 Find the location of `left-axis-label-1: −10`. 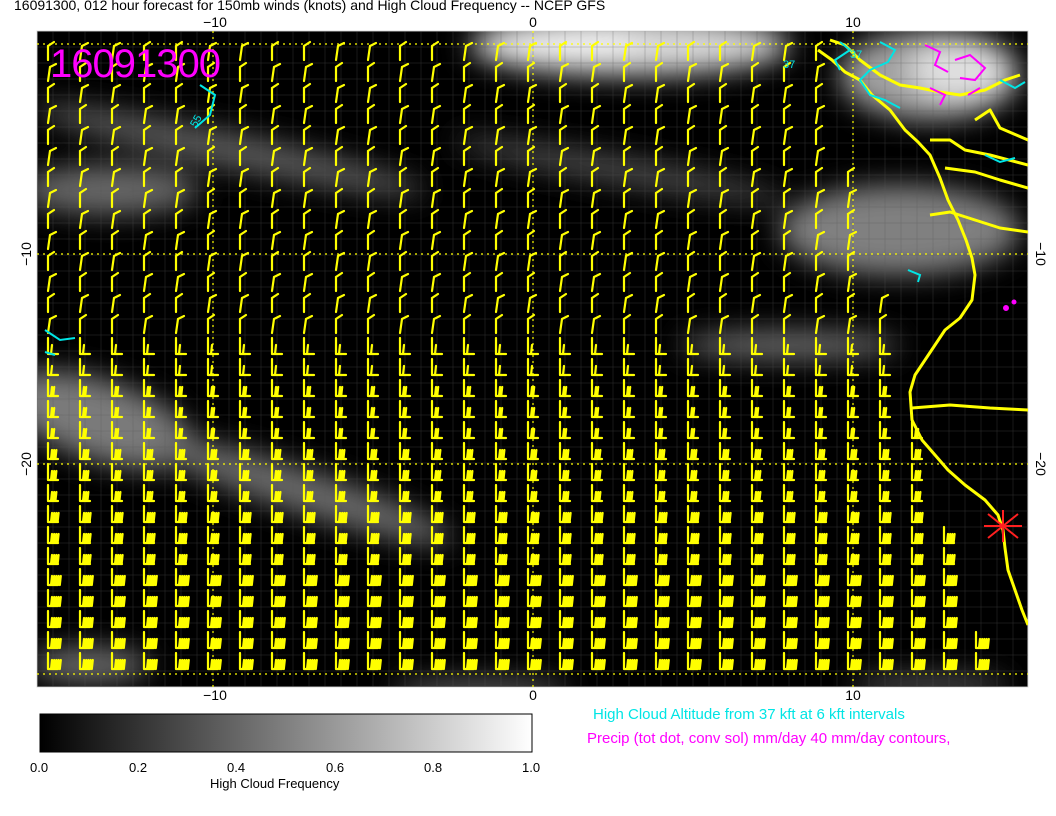

left-axis-label-1: −10 is located at coordinates (26, 254).